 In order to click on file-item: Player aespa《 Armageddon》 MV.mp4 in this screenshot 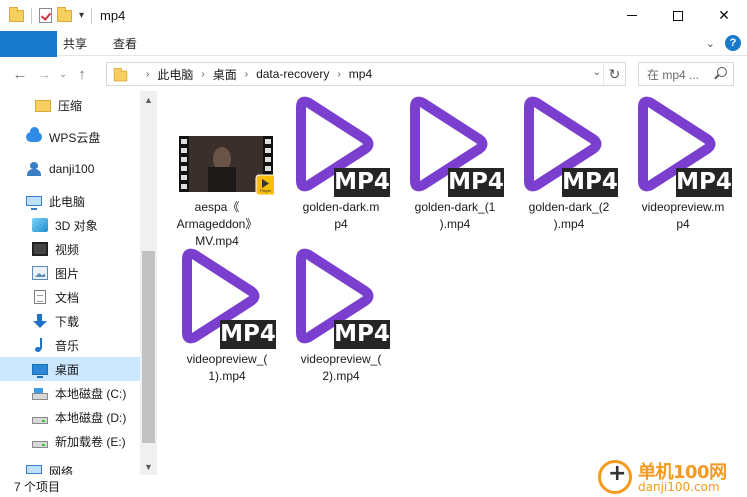, I will do `click(217, 170)`.